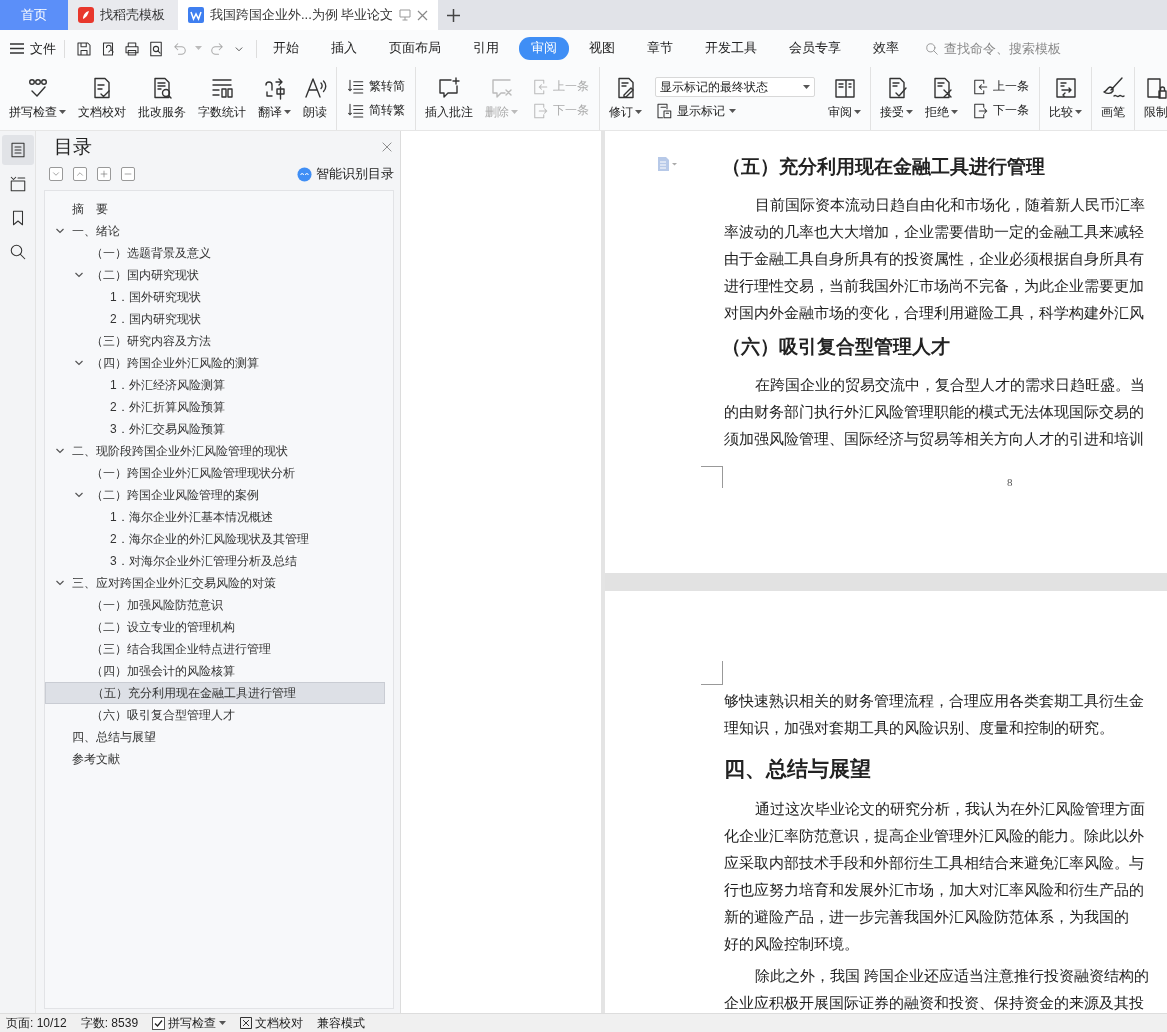 The width and height of the screenshot is (1167, 1032). I want to click on document-tab: 找稻壳模板, so click(123, 15).